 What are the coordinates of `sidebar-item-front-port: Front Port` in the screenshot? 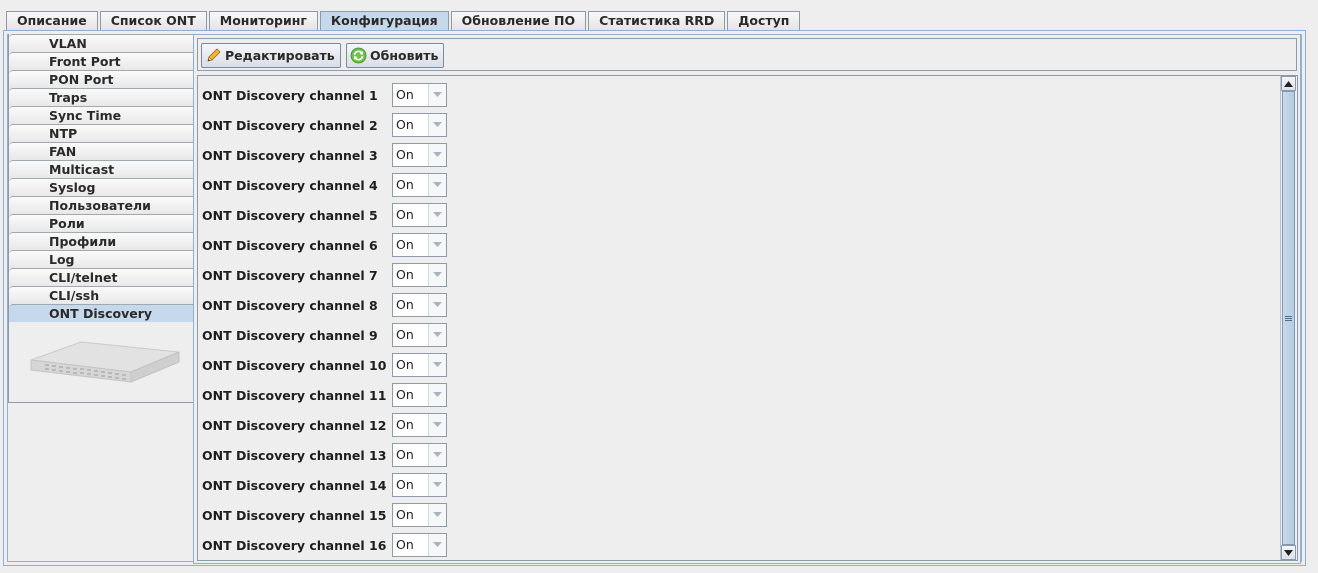 It's located at (101, 61).